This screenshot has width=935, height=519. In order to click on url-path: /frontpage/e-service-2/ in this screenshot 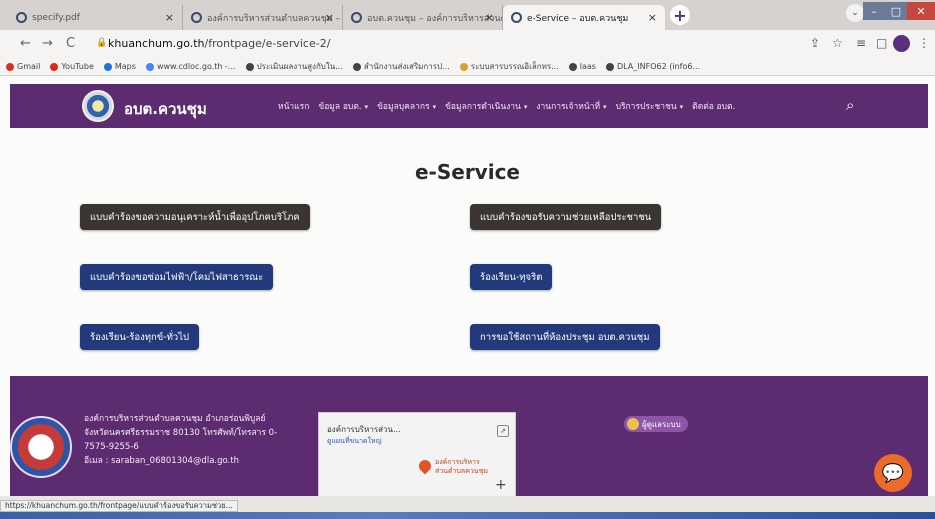, I will do `click(267, 43)`.